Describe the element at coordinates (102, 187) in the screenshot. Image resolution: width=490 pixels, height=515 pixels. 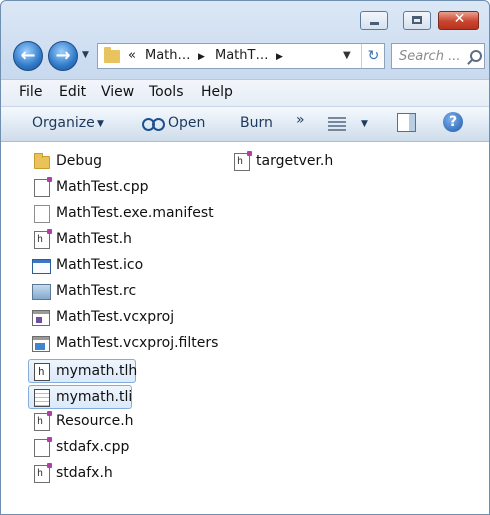
I see `file-name: MathTest.cpp` at that location.